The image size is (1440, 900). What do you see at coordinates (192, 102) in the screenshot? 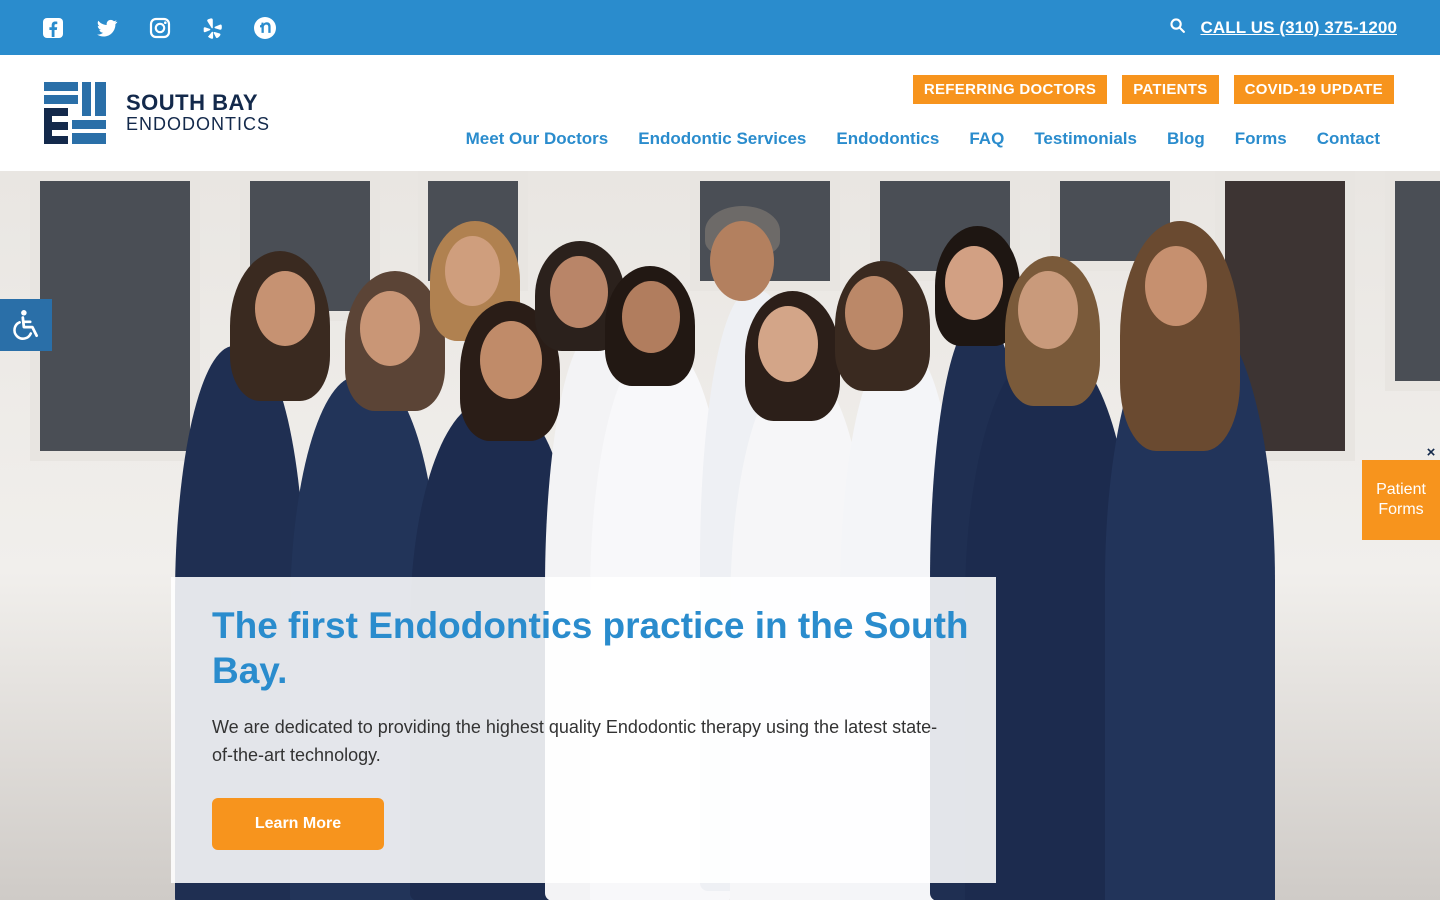
I see `logo-line-1: SOUTH BAY` at bounding box center [192, 102].